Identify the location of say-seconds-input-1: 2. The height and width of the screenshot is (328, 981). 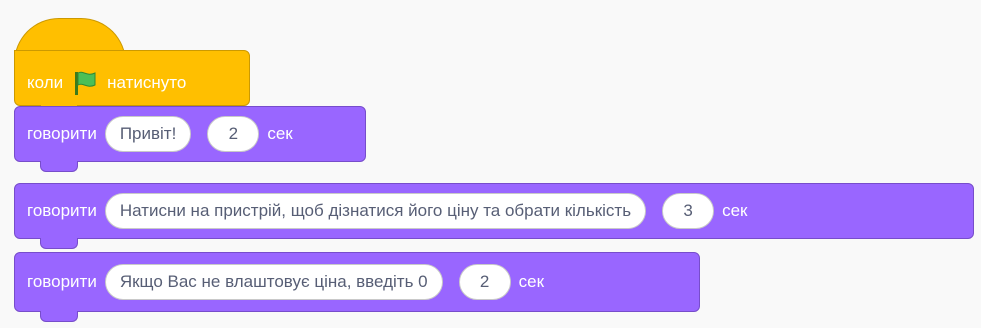
(233, 134).